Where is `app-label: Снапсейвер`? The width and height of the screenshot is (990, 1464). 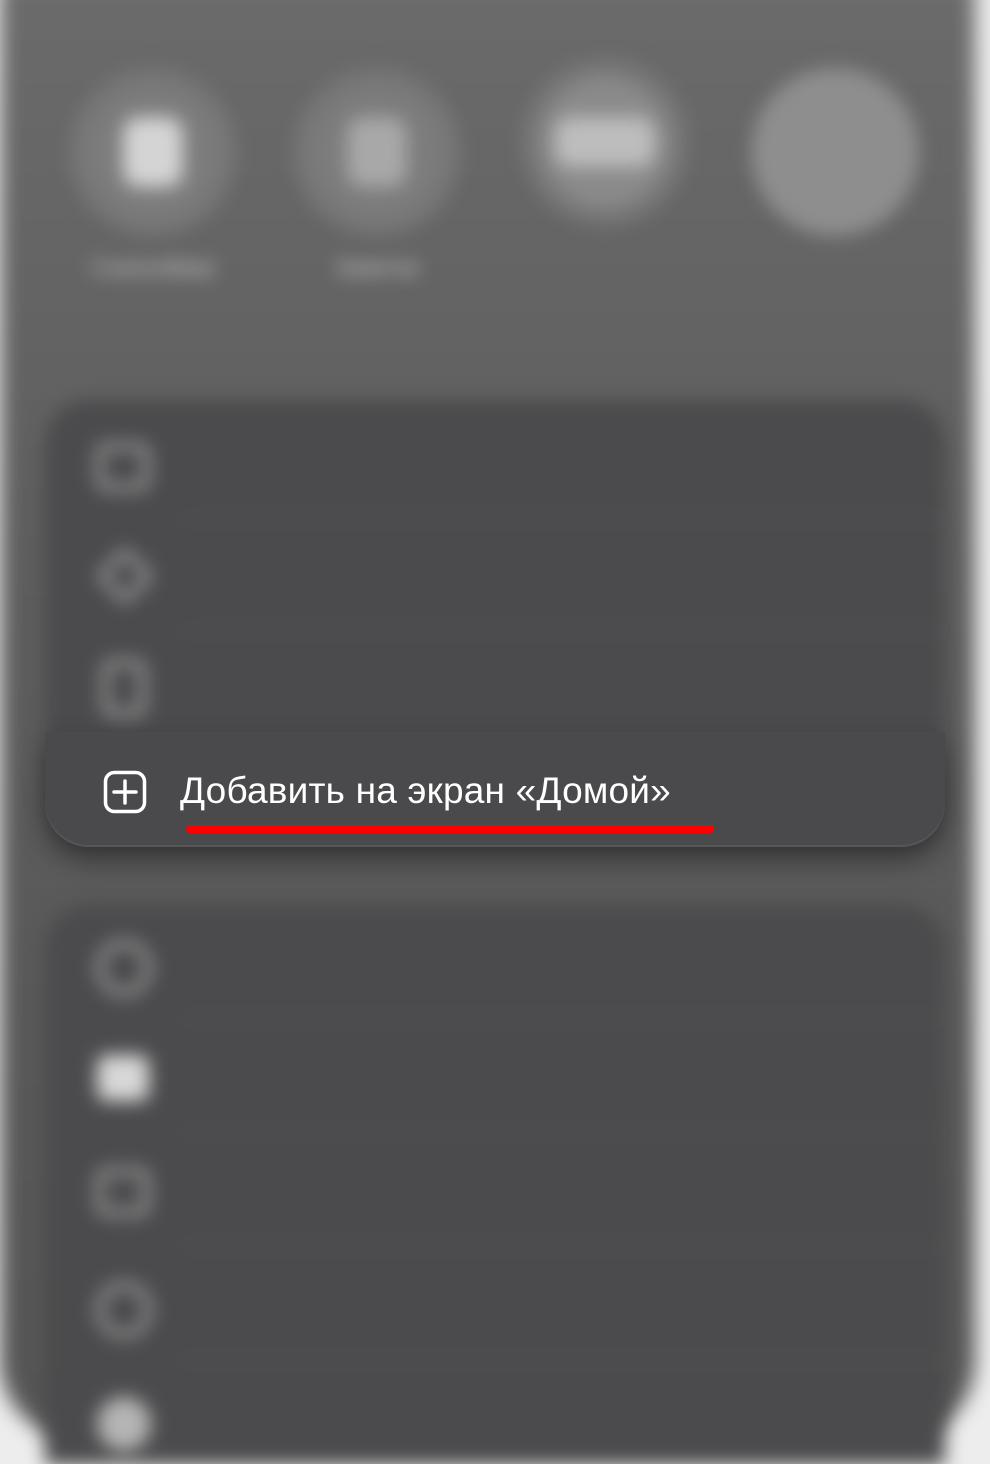
app-label: Снапсейвер is located at coordinates (153, 267).